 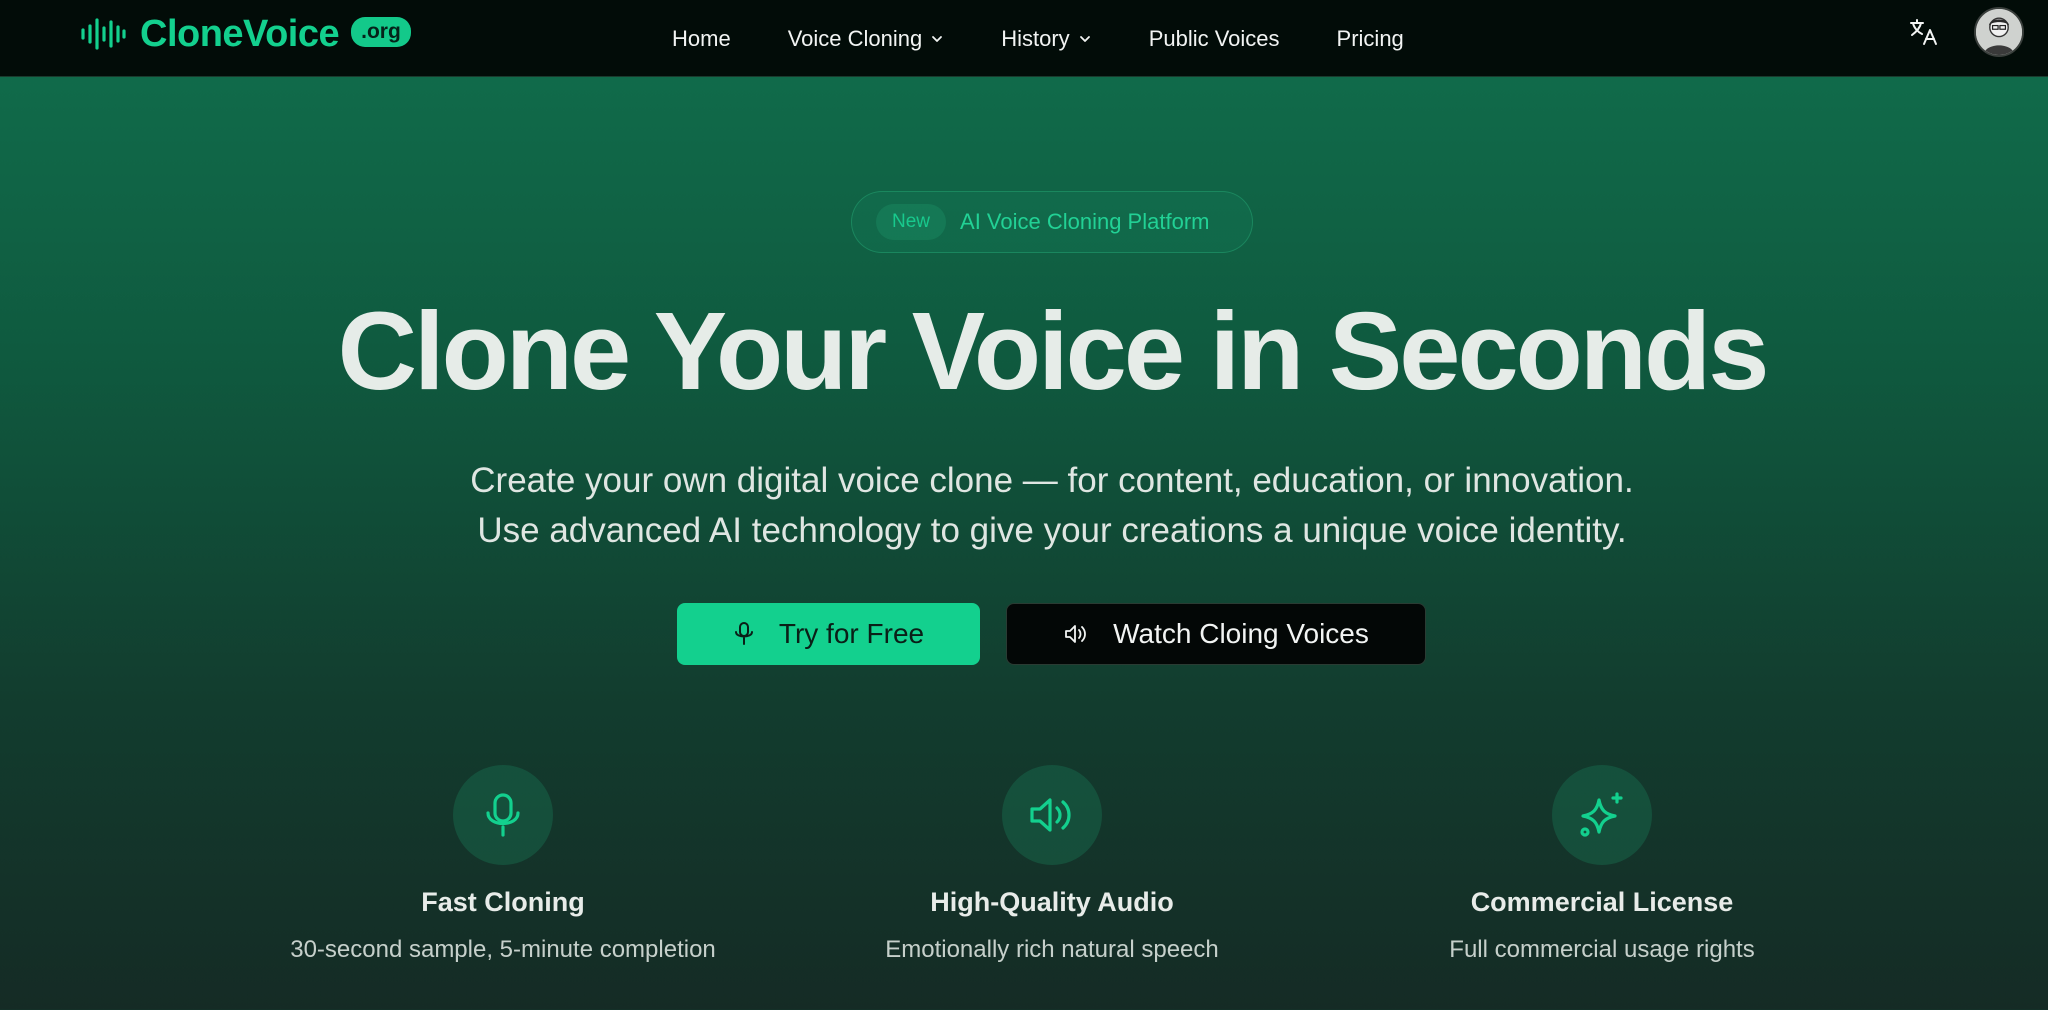 I want to click on nav-history: History, so click(x=1046, y=39).